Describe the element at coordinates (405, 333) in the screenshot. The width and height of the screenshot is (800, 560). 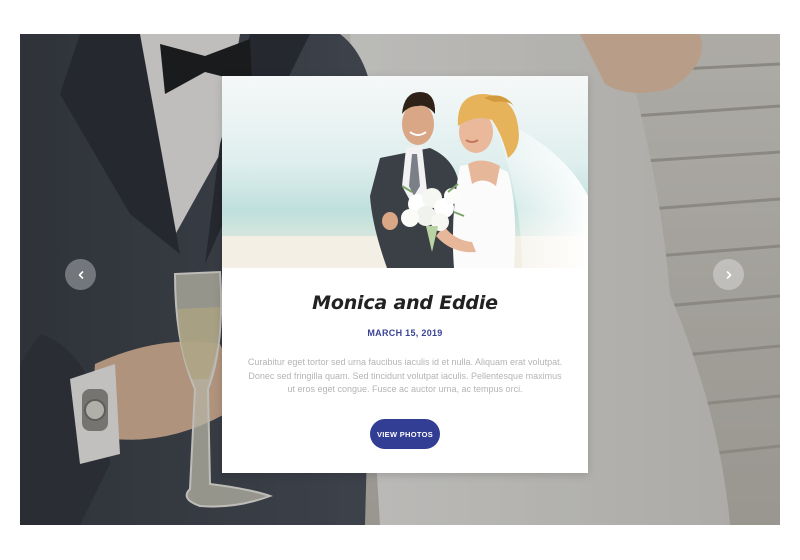
I see `card-date: MARCH 15, 2019` at that location.